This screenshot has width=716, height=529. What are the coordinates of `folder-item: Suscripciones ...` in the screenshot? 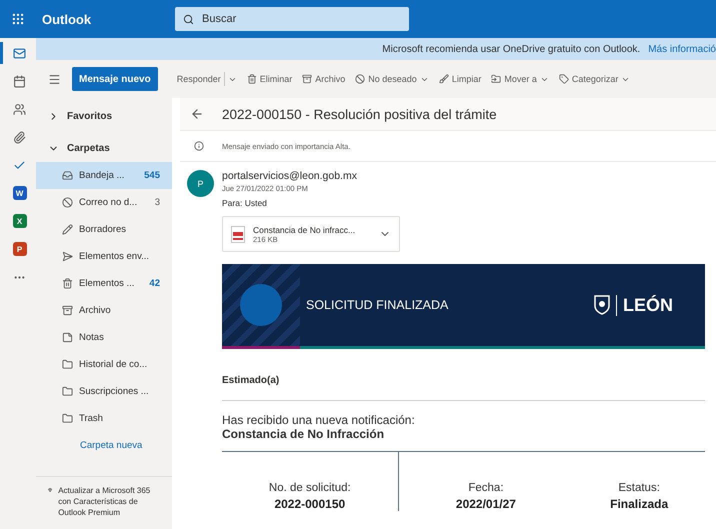 It's located at (104, 391).